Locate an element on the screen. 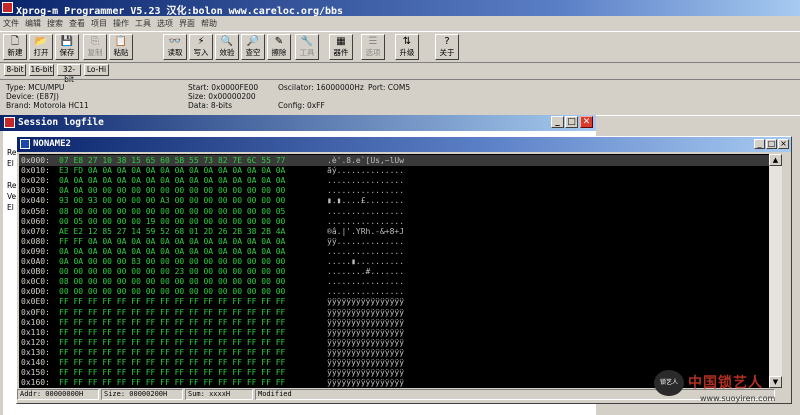  bit-mode-button: Lo-Hi is located at coordinates (96, 70).